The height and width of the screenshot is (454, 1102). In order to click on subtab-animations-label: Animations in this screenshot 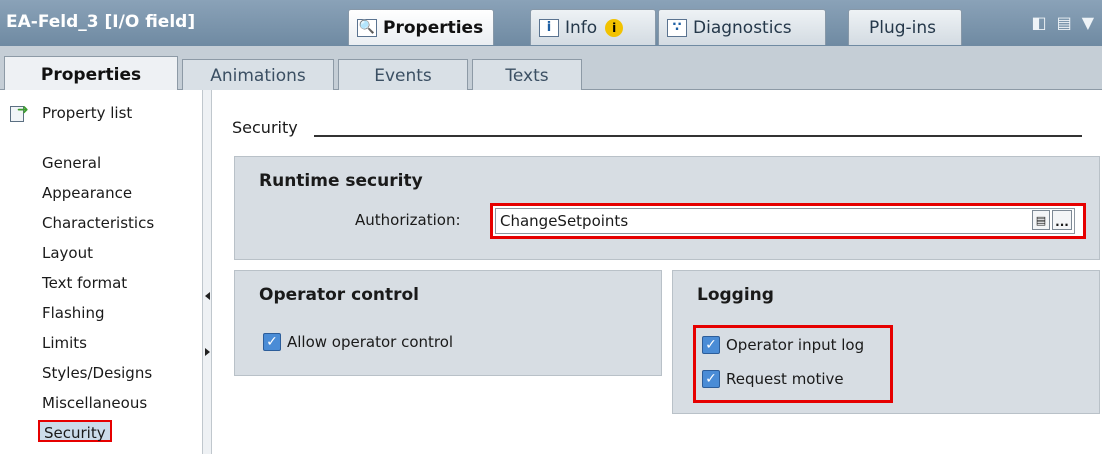, I will do `click(258, 75)`.